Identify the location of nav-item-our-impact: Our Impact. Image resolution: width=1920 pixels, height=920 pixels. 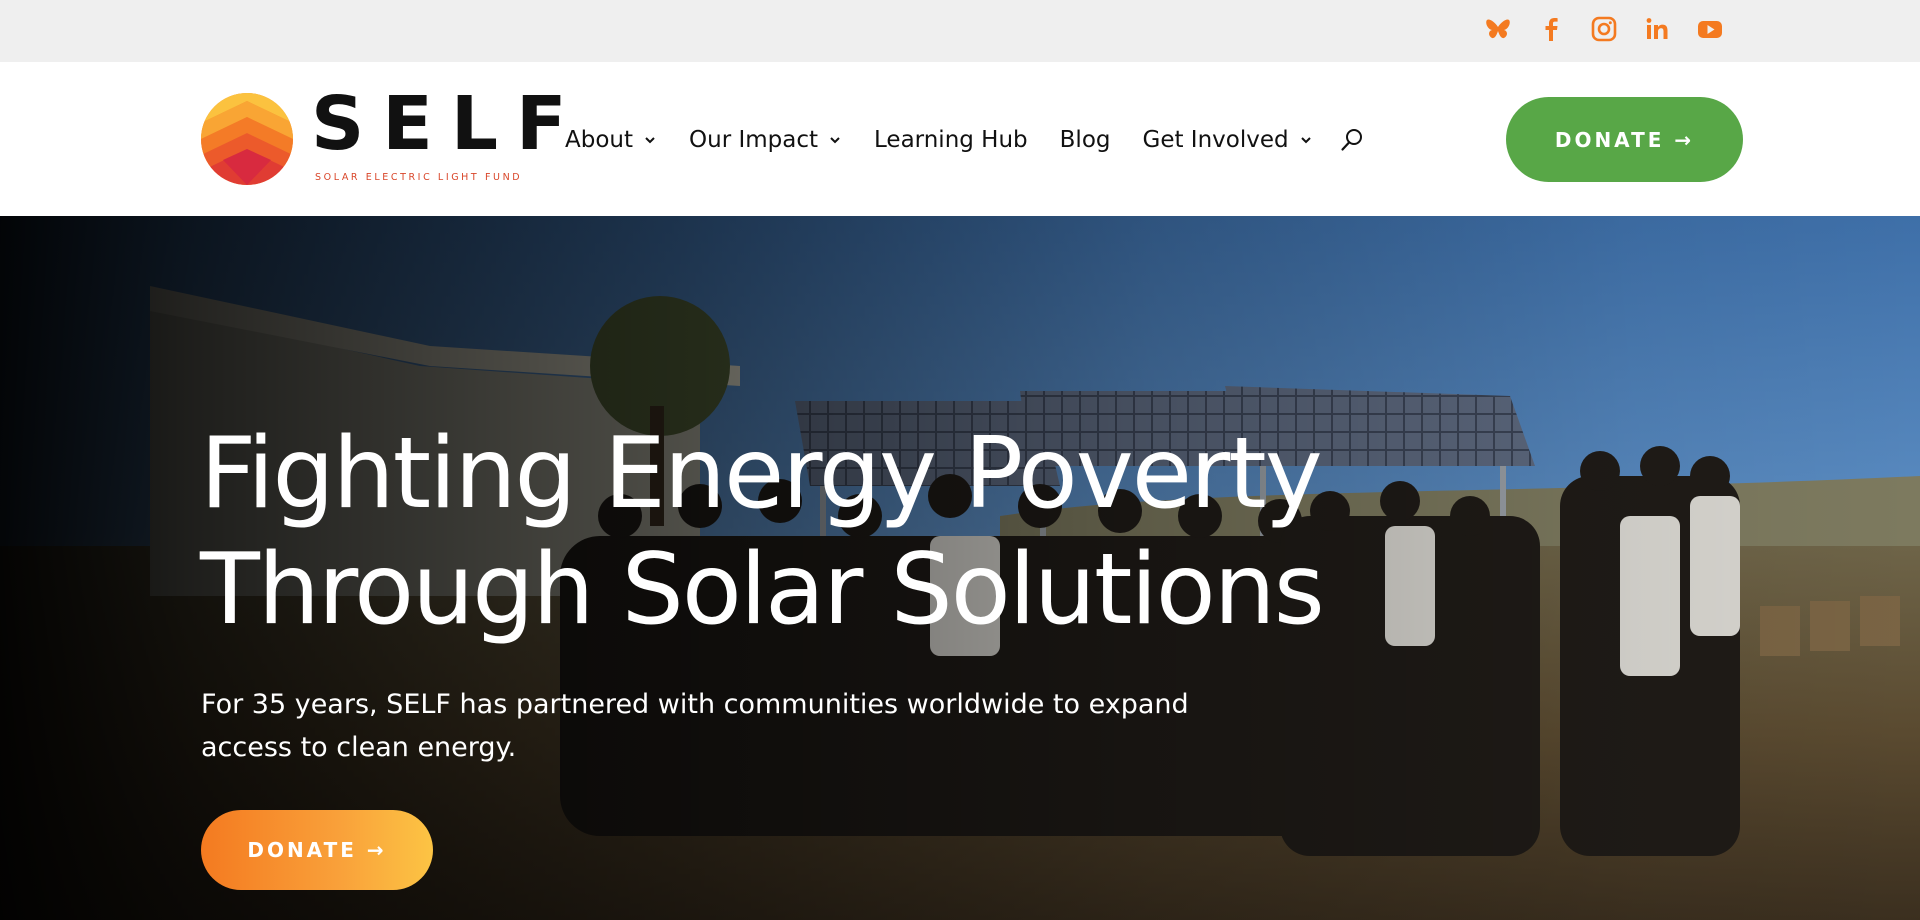
(765, 140).